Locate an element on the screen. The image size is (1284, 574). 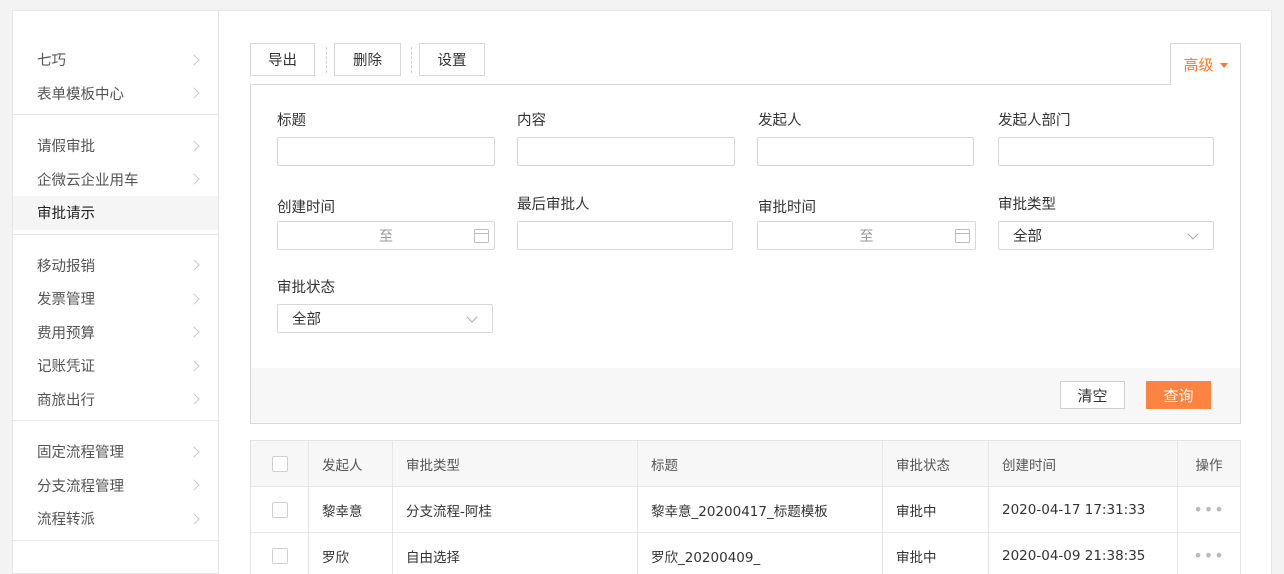
approve-type-label: 审批类型 is located at coordinates (1027, 205).